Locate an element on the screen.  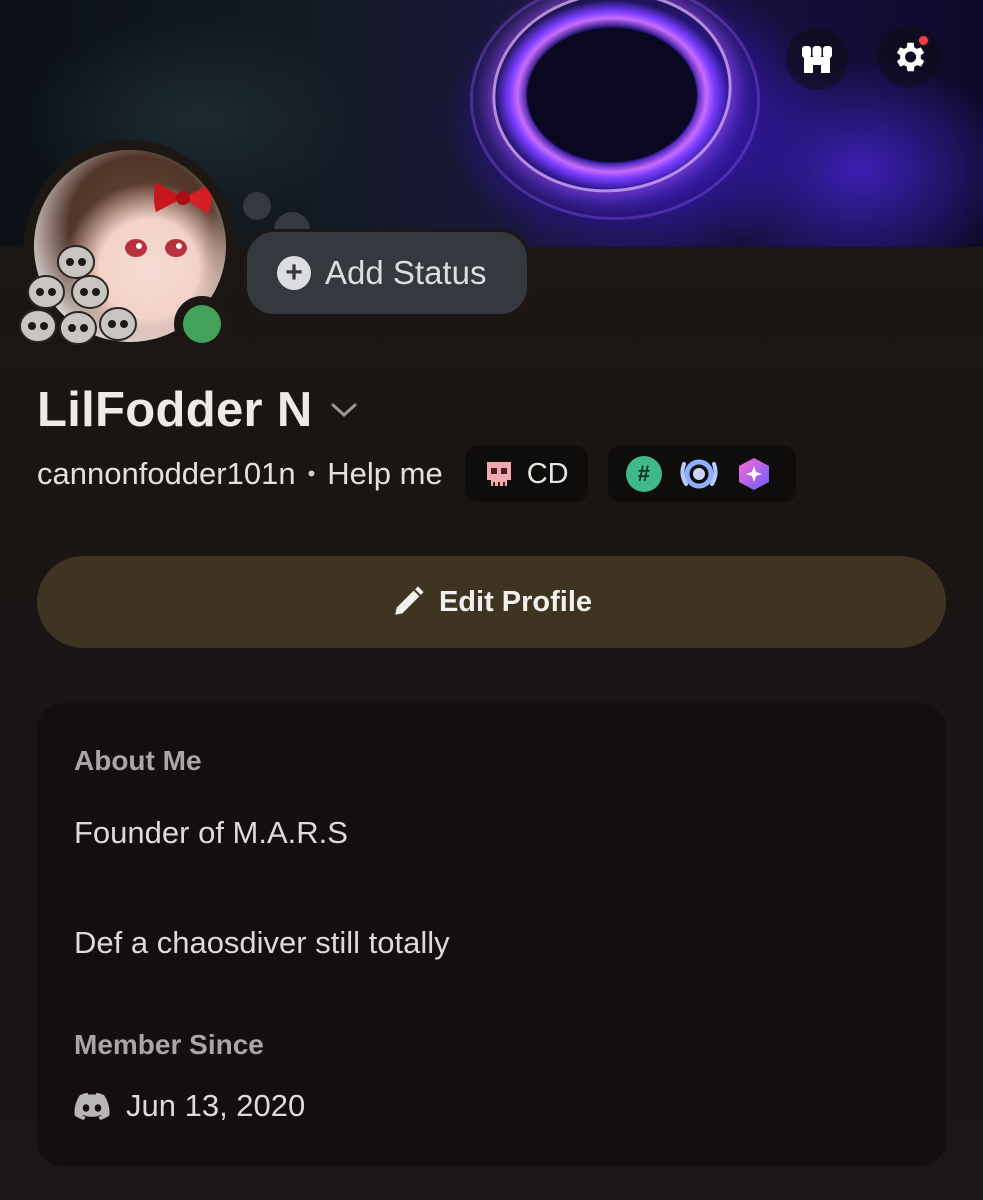
shop-icon is located at coordinates (817, 59).